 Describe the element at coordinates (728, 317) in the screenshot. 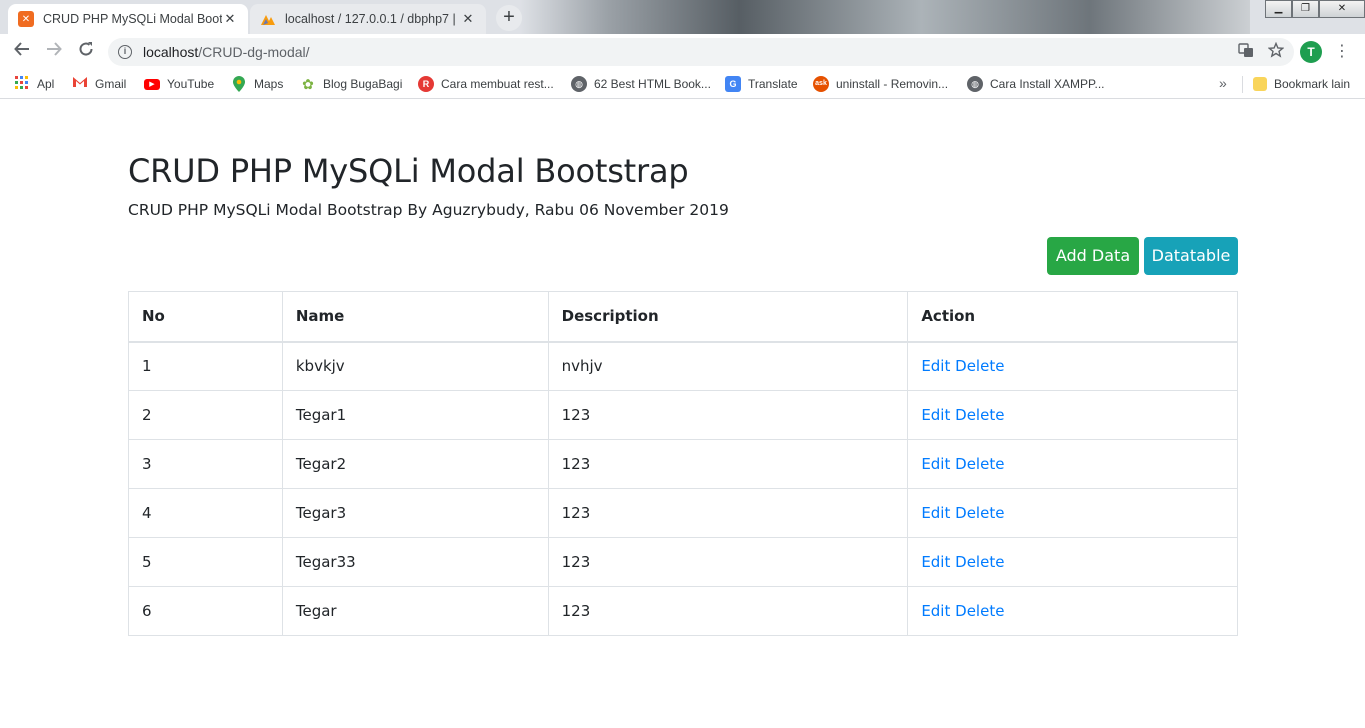

I see `column-header-description: Description` at that location.